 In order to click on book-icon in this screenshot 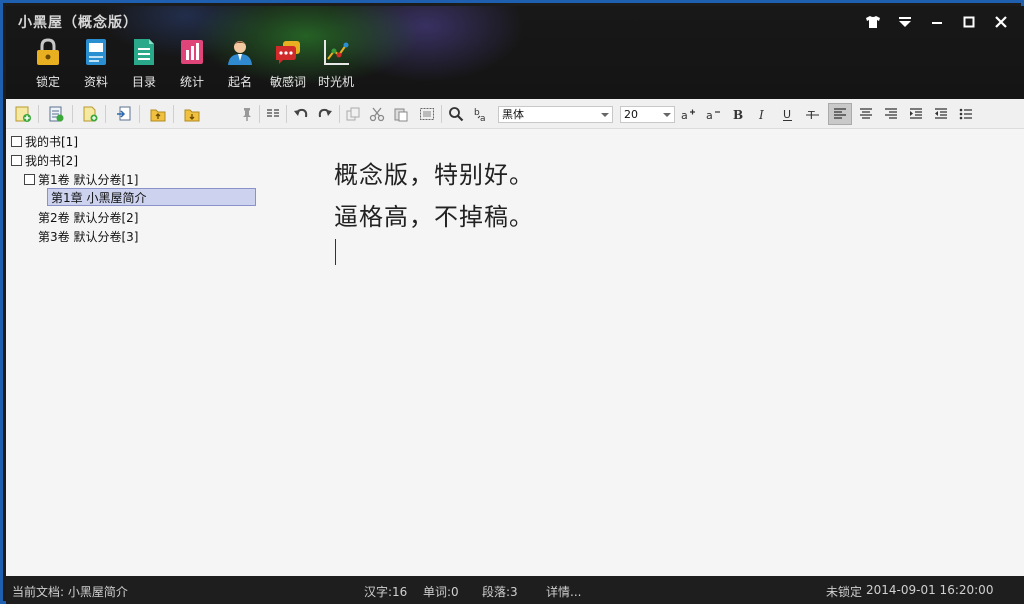, I will do `click(96, 52)`.